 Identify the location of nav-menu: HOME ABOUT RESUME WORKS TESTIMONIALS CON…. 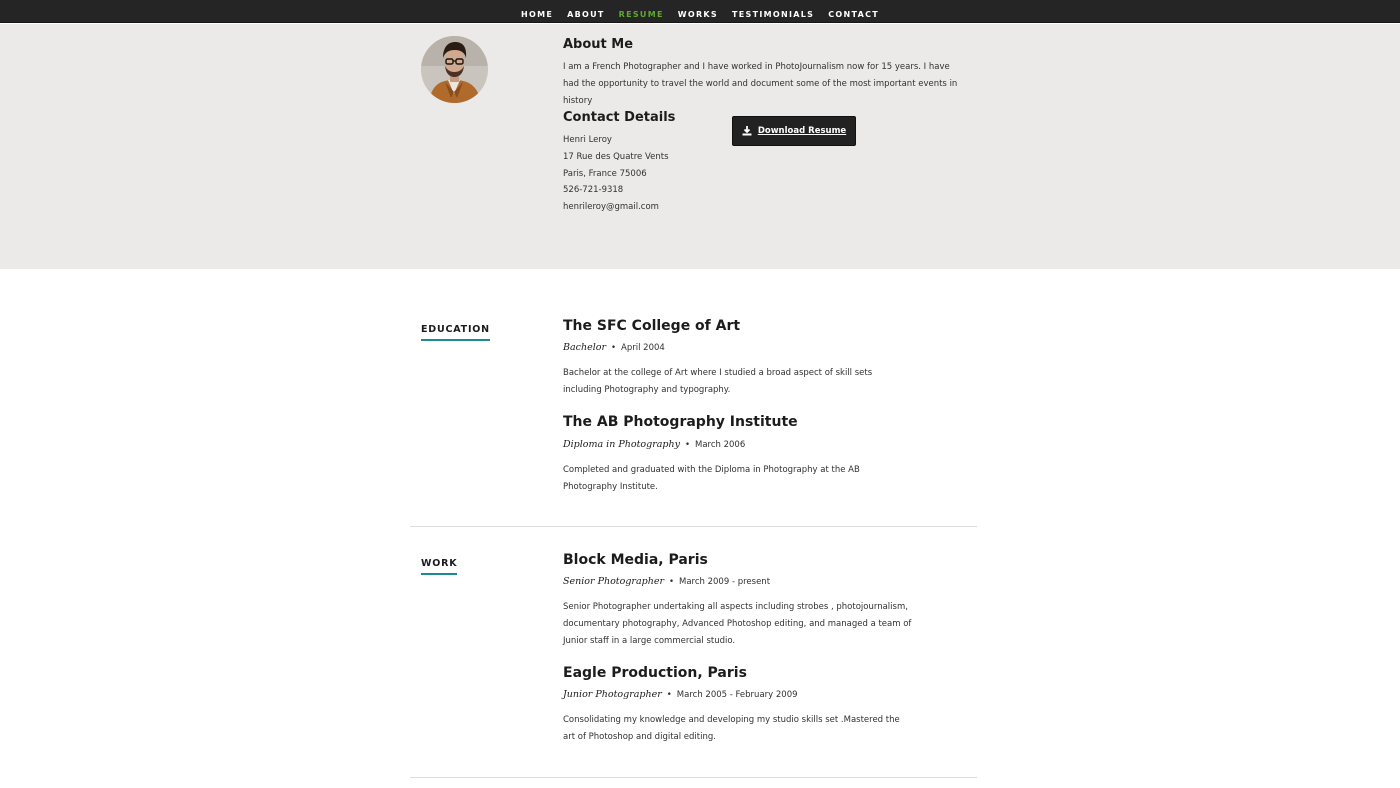
(700, 11).